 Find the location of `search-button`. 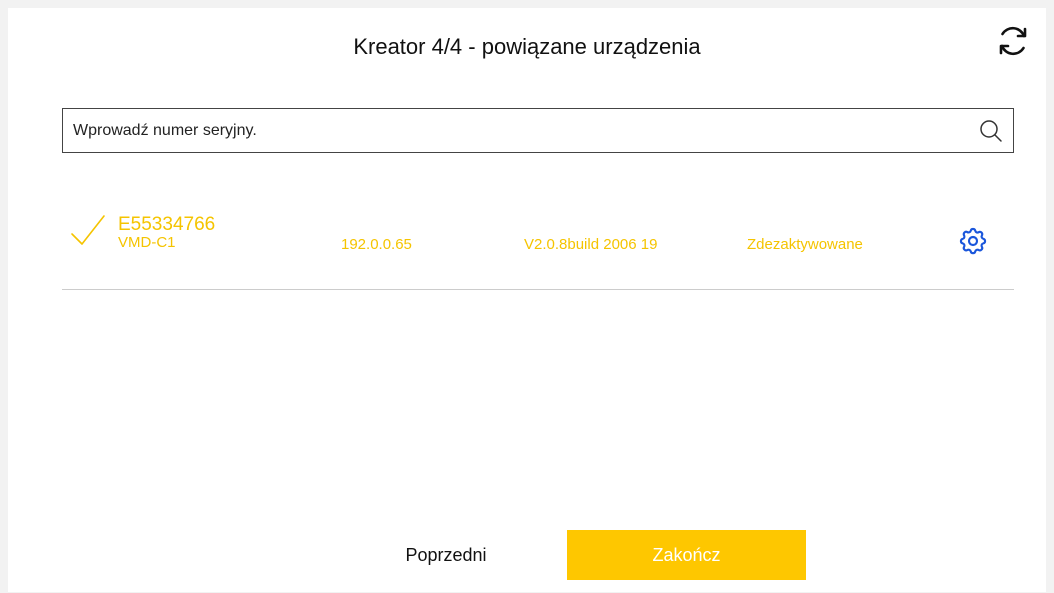

search-button is located at coordinates (991, 130).